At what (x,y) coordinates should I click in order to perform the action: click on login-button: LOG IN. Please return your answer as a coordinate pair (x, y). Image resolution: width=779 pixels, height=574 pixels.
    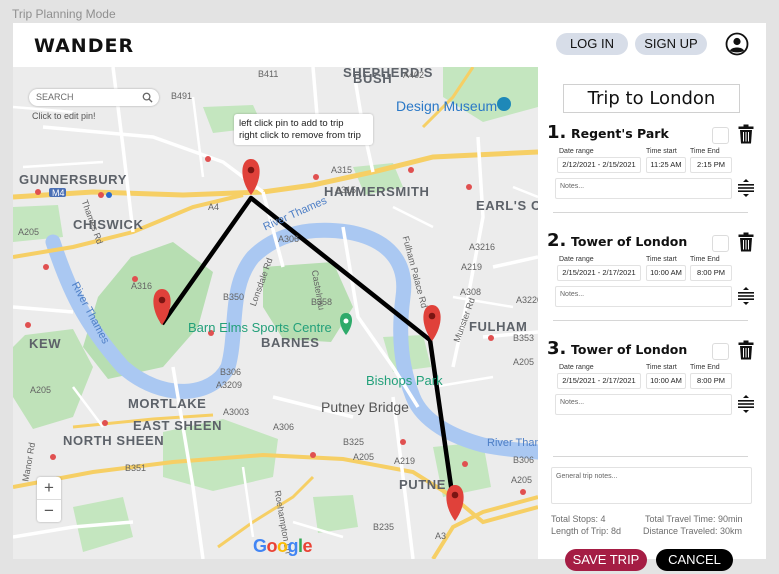
    Looking at the image, I should click on (592, 44).